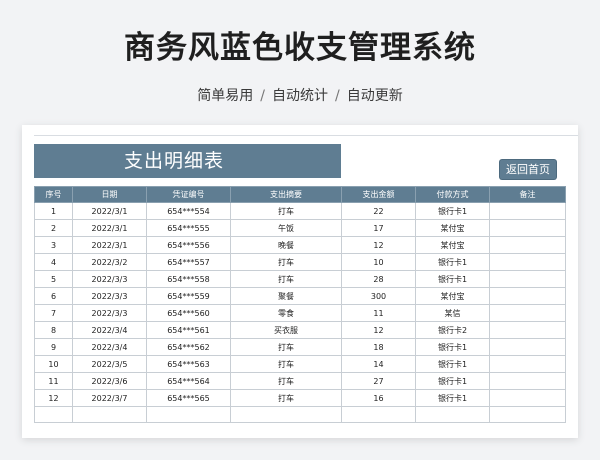 The height and width of the screenshot is (460, 600). Describe the element at coordinates (53, 364) in the screenshot. I see `cell-index: 10` at that location.